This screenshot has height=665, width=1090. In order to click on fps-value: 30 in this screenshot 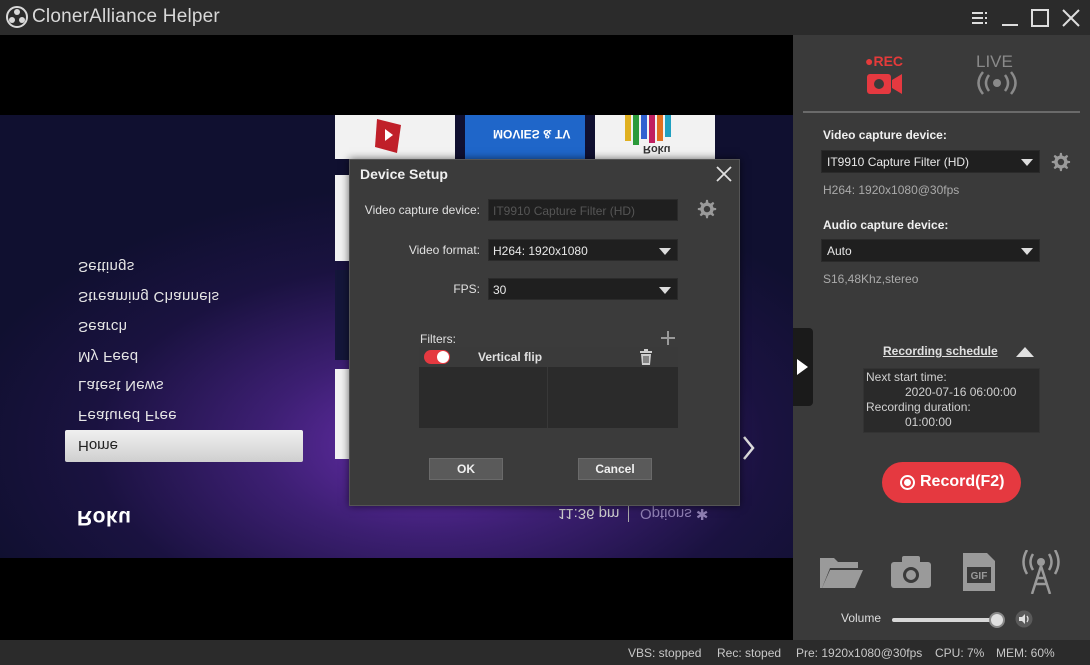, I will do `click(500, 290)`.